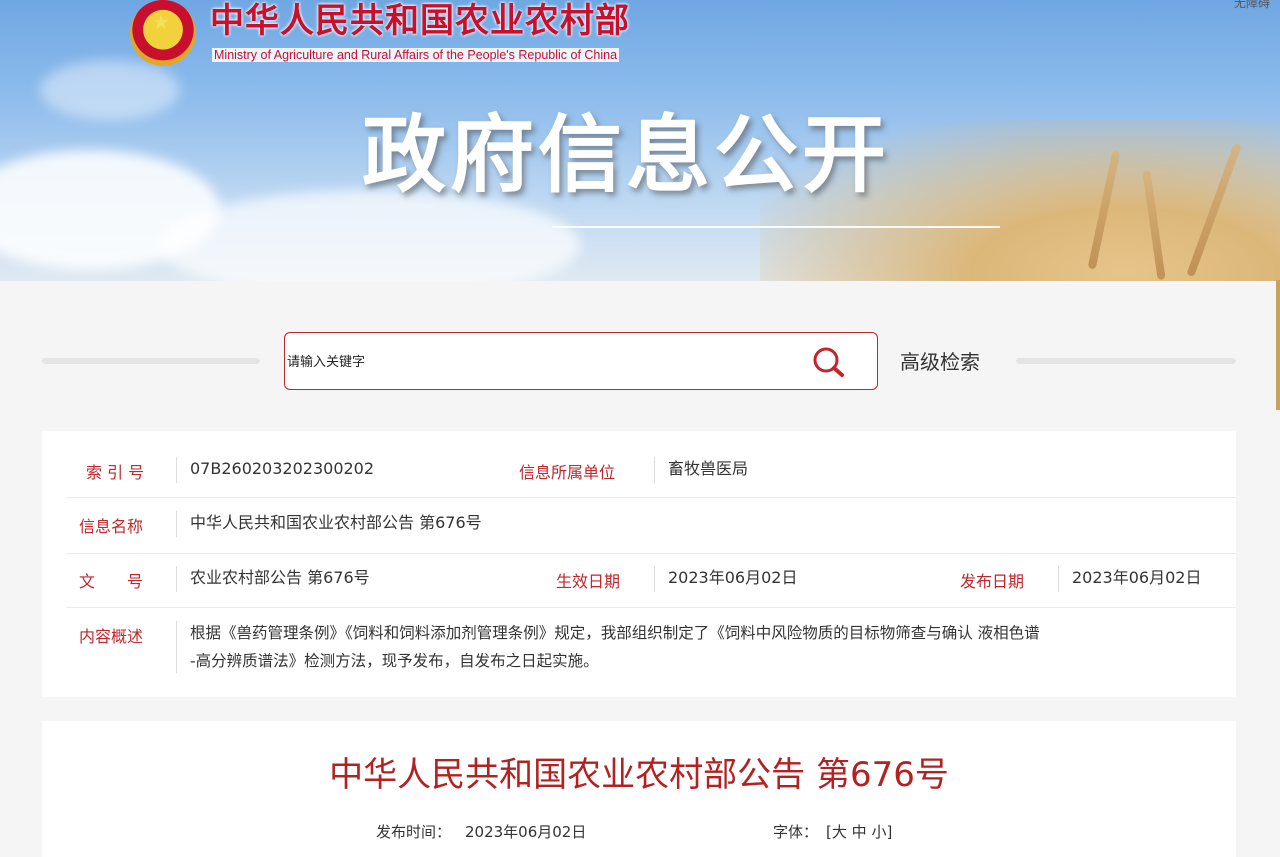 This screenshot has width=1280, height=857. Describe the element at coordinates (537, 362) in the screenshot. I see `search-input` at that location.